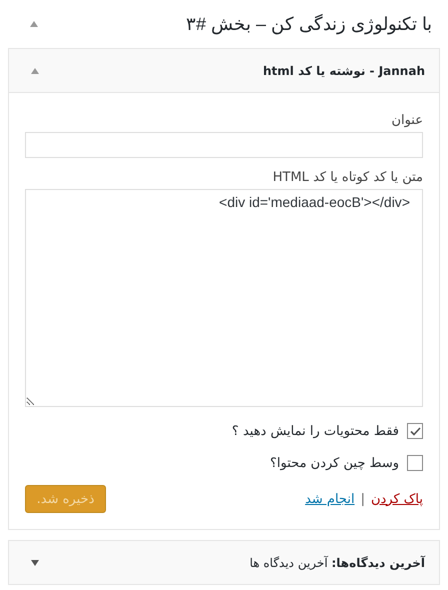  Describe the element at coordinates (406, 120) in the screenshot. I see `field-label: عنوان` at that location.